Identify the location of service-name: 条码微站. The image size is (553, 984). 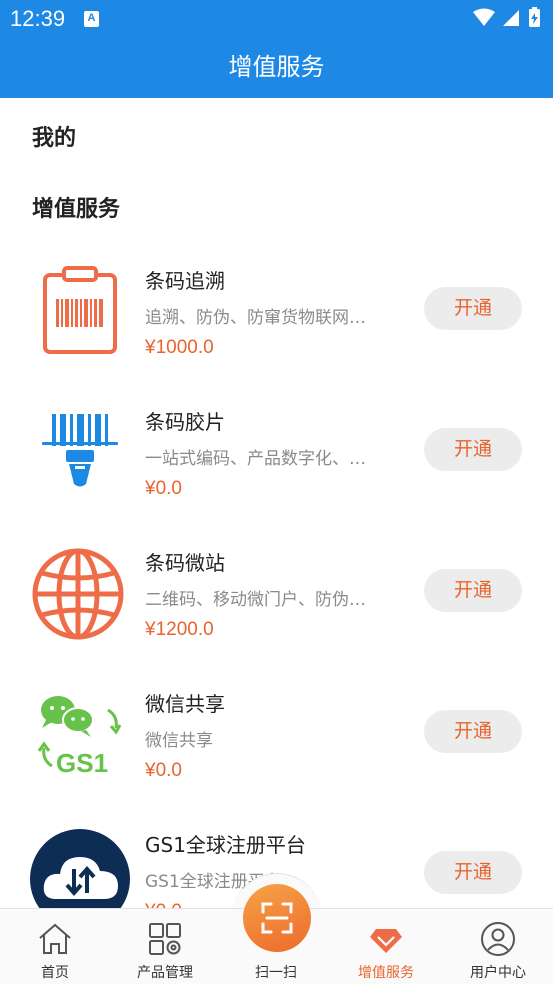
(185, 563).